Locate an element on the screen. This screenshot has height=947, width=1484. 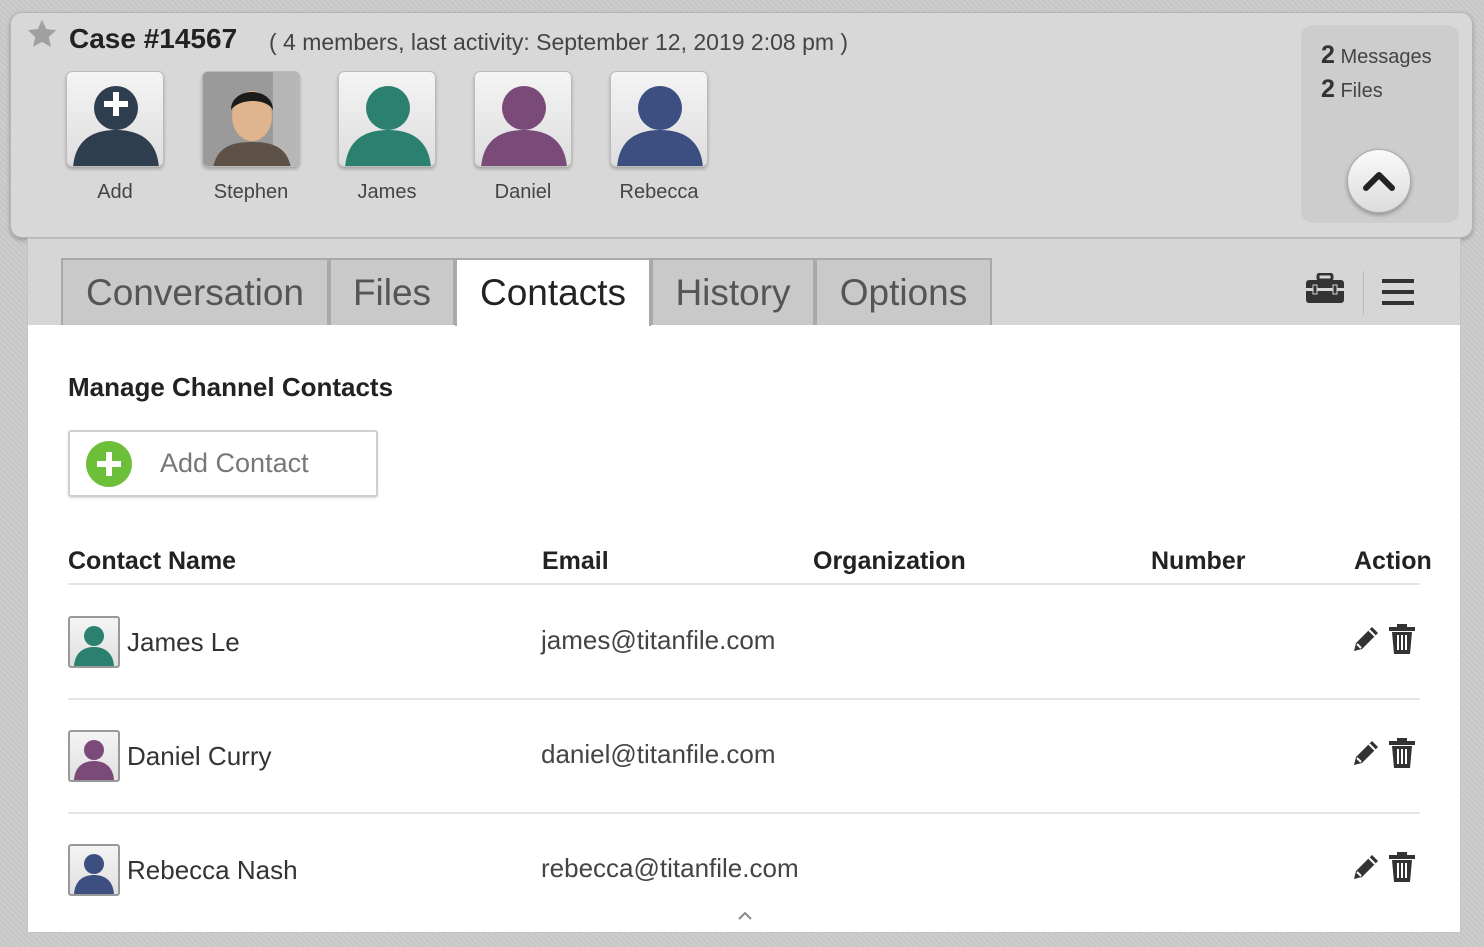
member-name: Stephen is located at coordinates (251, 192).